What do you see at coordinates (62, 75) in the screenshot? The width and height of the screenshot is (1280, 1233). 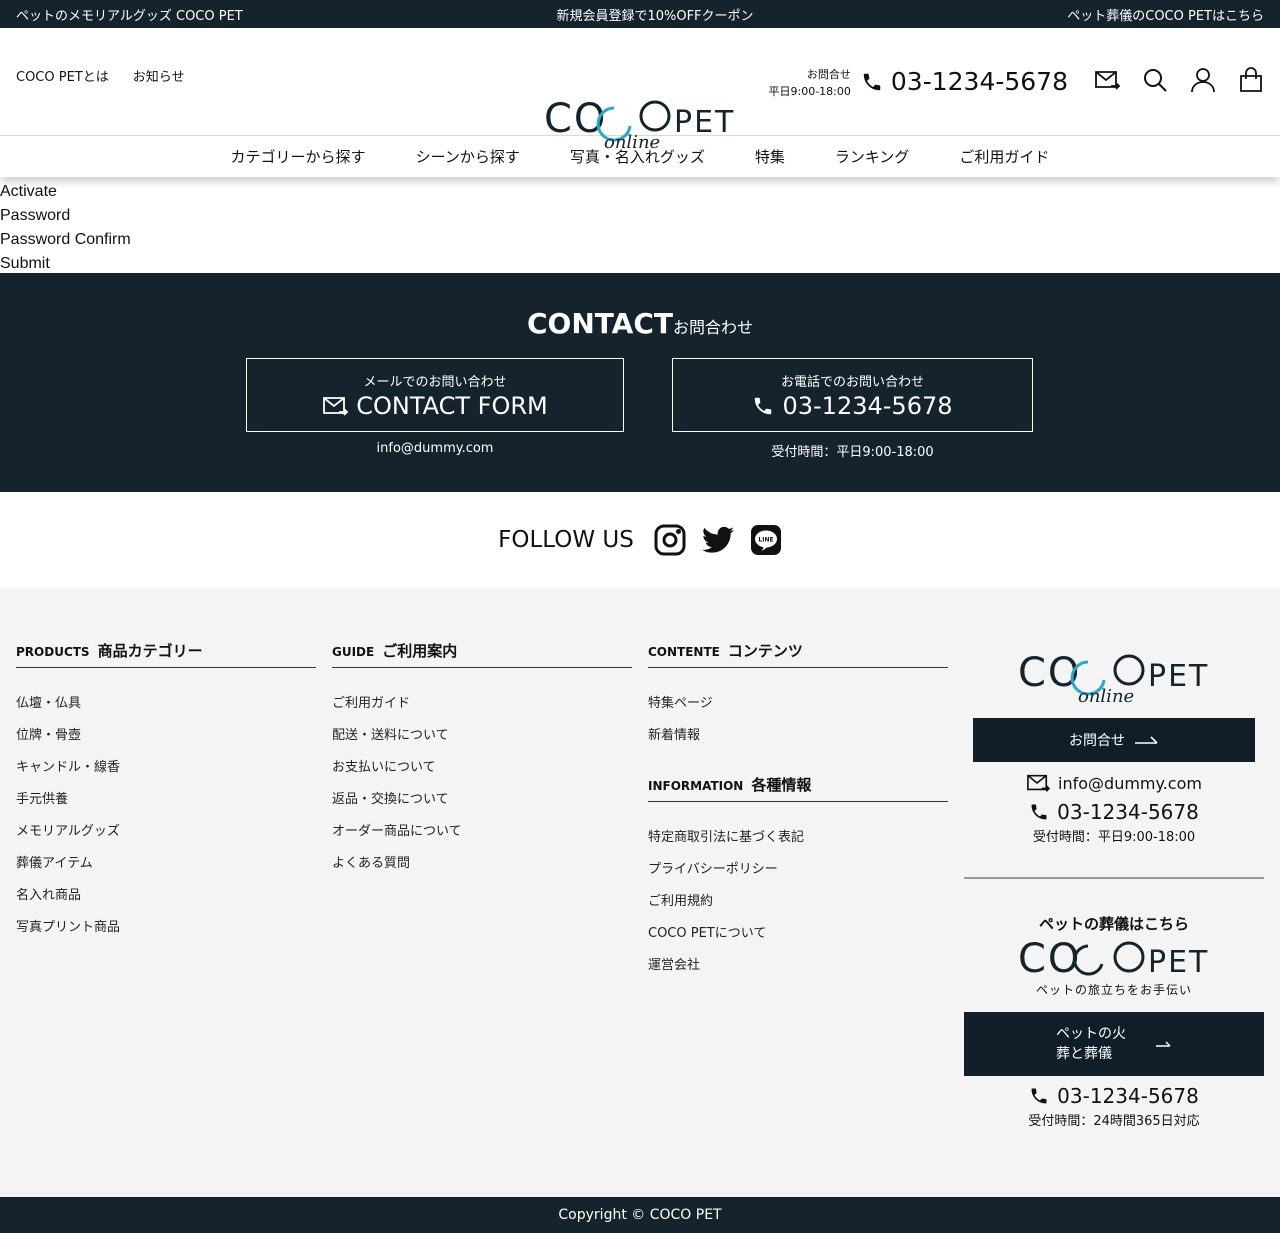 I see `header-nav-about: COCO PETとは` at bounding box center [62, 75].